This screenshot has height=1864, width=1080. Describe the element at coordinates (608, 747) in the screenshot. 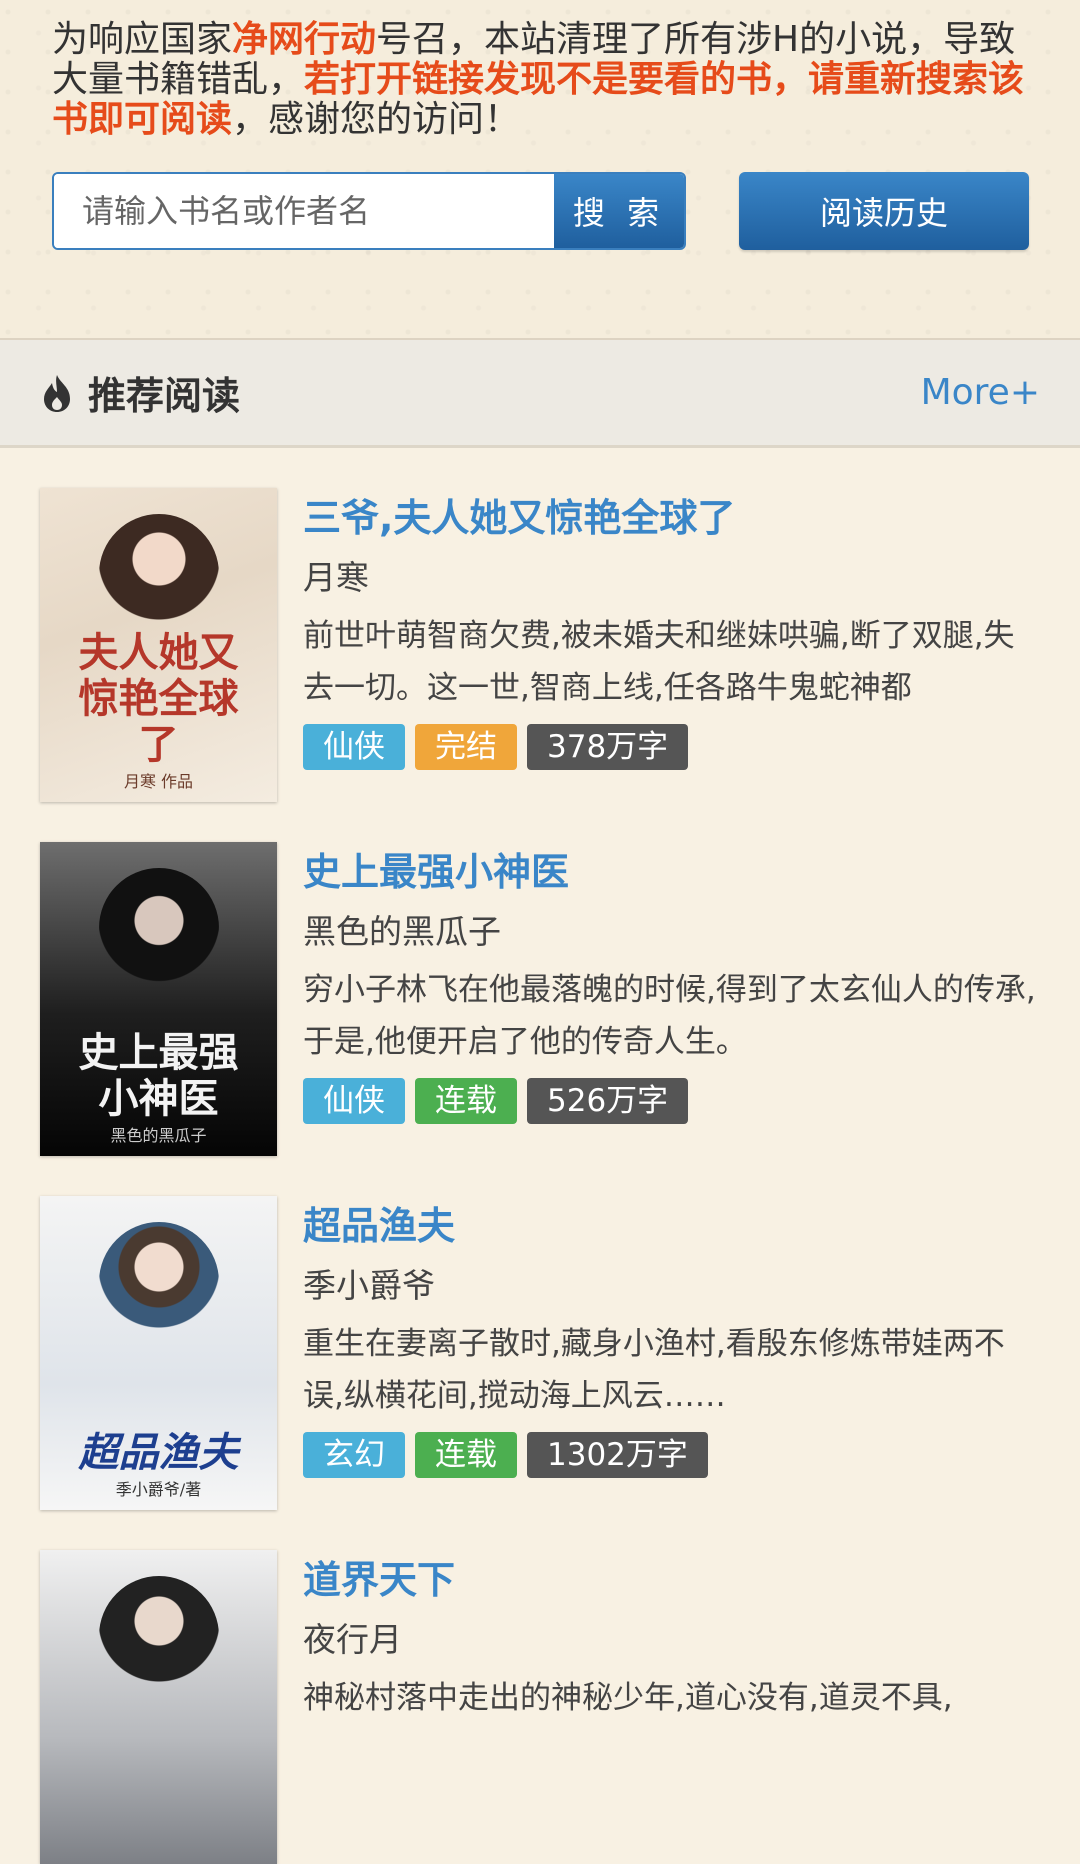

I see `word-count-tag: 378万字` at that location.